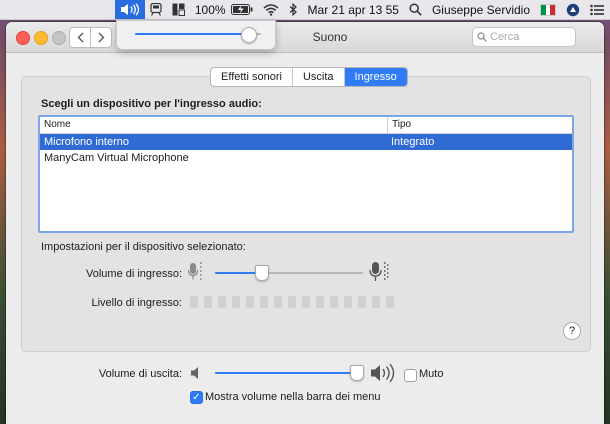 The height and width of the screenshot is (424, 610). Describe the element at coordinates (379, 271) in the screenshot. I see `microphone-high-icon` at that location.